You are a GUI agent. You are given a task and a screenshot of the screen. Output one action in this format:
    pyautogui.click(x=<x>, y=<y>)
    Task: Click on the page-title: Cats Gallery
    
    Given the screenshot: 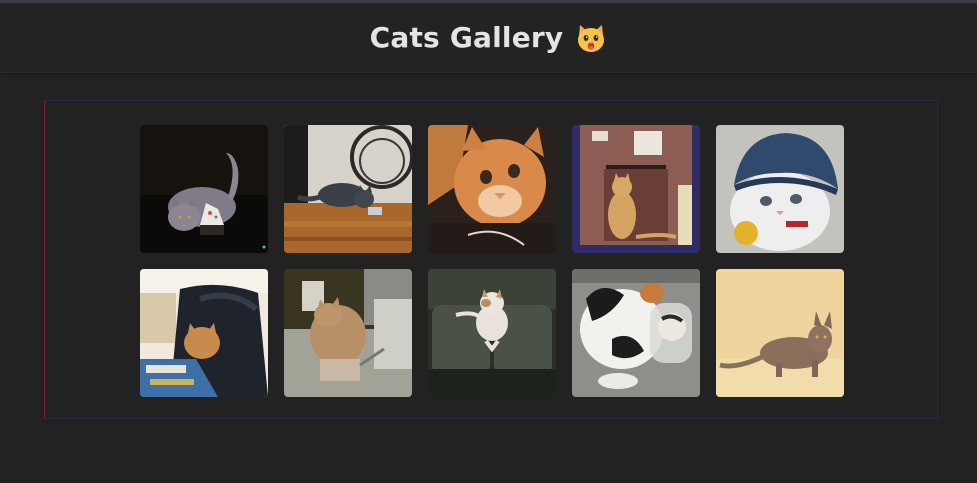 What is the action you would take?
    pyautogui.click(x=489, y=37)
    